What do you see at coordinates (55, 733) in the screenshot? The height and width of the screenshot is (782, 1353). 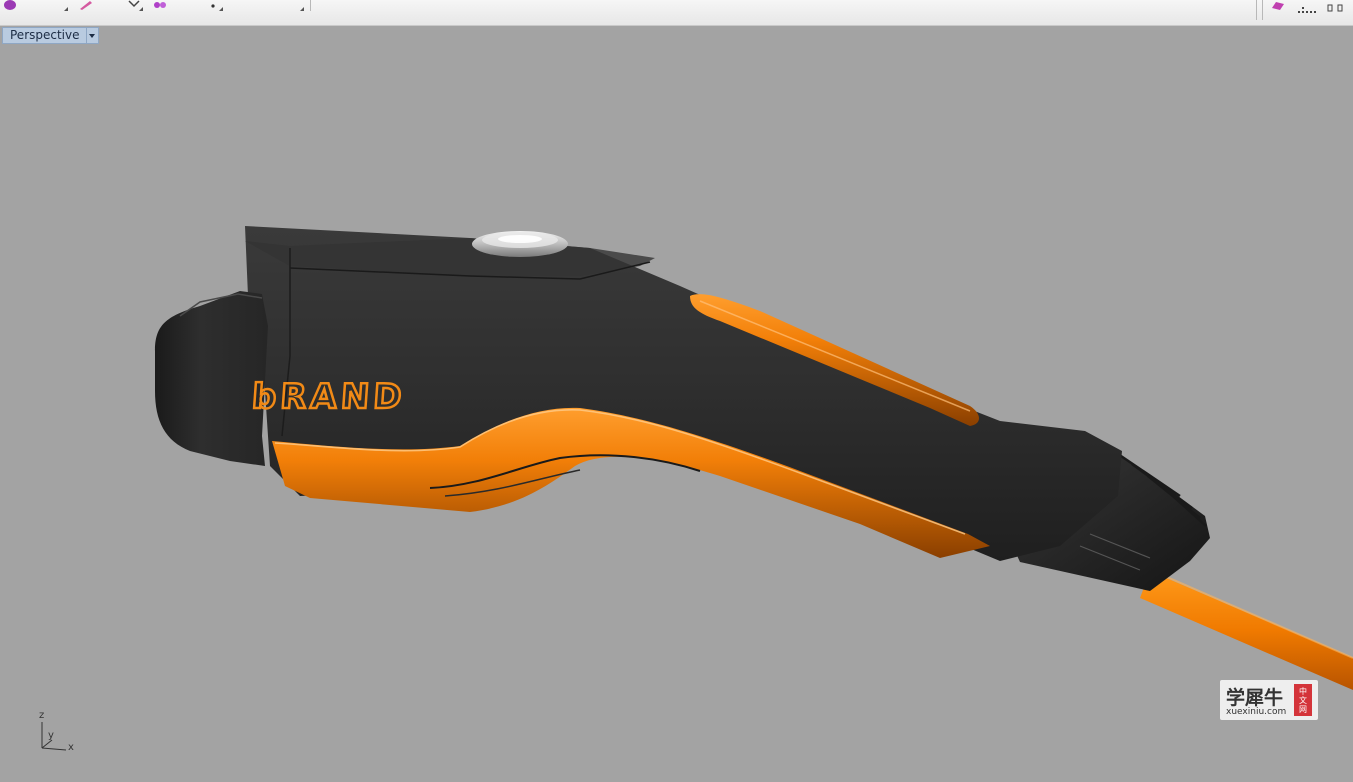 I see `axis-triad: z y x` at bounding box center [55, 733].